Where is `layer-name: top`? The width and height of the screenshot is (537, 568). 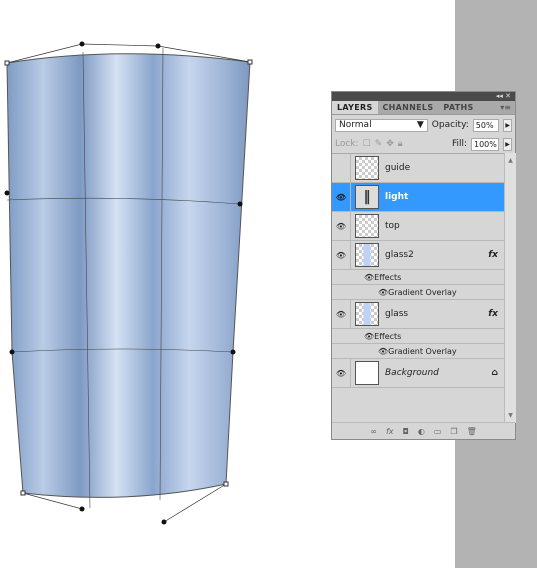 layer-name: top is located at coordinates (392, 226).